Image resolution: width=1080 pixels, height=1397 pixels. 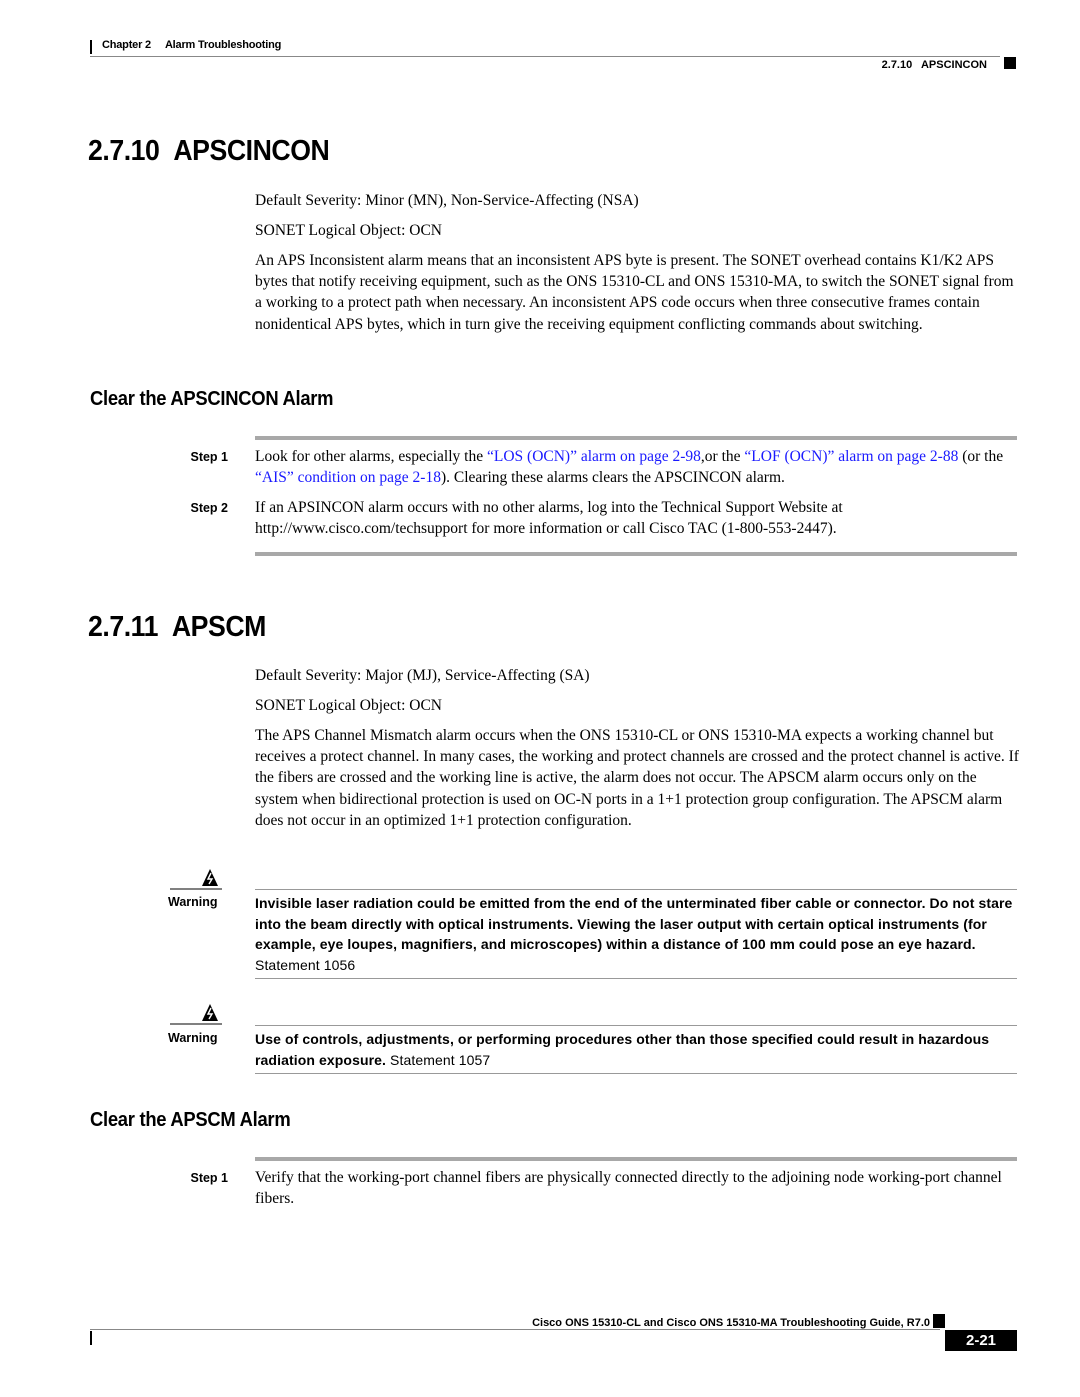 I want to click on footer-marker-block, so click(x=939, y=1321).